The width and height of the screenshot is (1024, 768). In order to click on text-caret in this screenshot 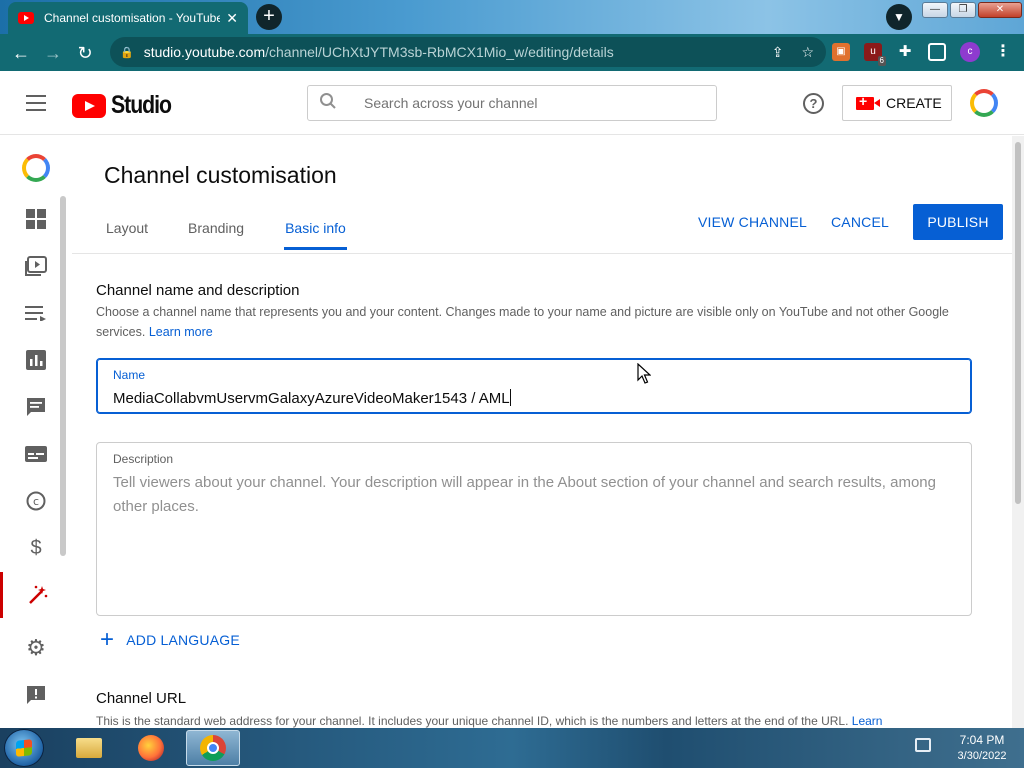, I will do `click(510, 397)`.